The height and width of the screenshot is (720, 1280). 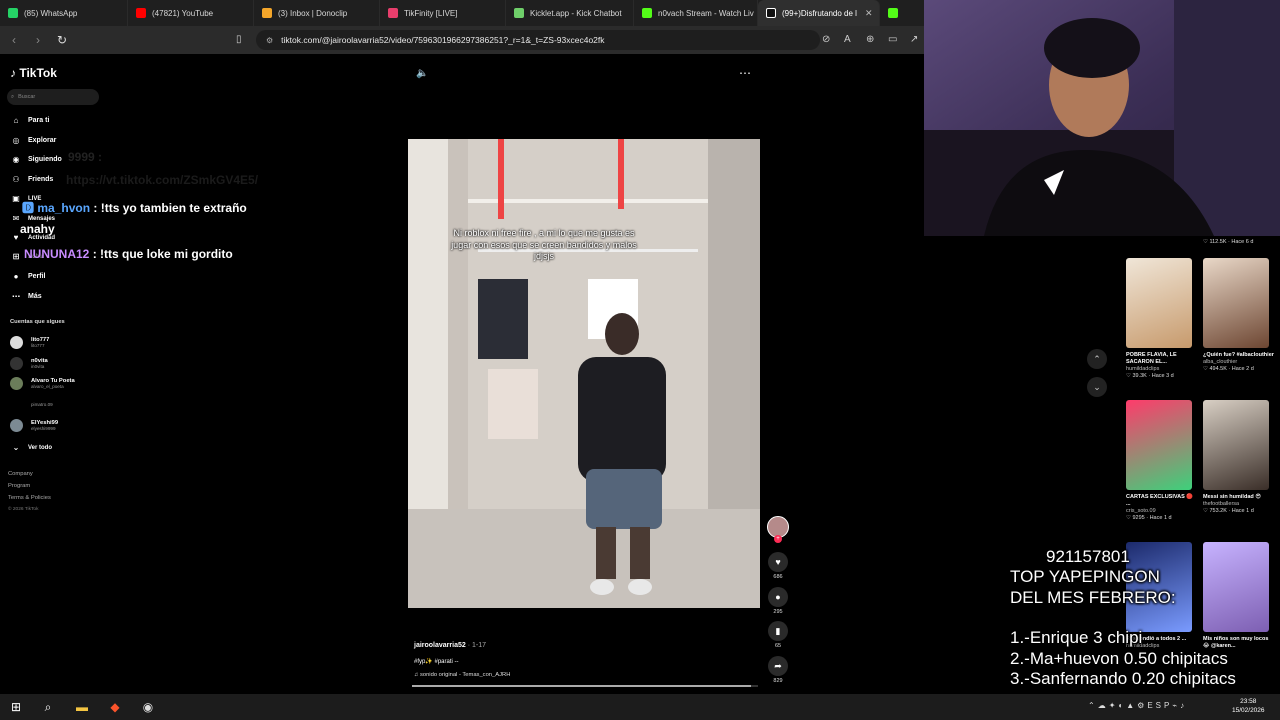 What do you see at coordinates (892, 39) in the screenshot?
I see `pip-icon: ▭` at bounding box center [892, 39].